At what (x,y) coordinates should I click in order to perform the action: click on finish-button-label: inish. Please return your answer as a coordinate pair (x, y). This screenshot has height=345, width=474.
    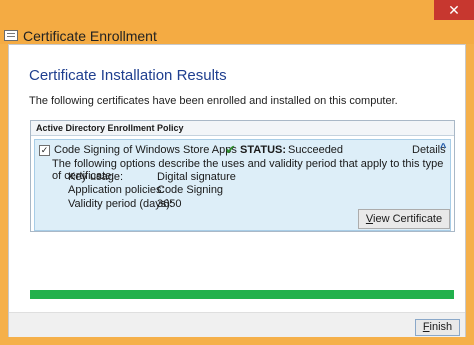
    Looking at the image, I should click on (441, 327).